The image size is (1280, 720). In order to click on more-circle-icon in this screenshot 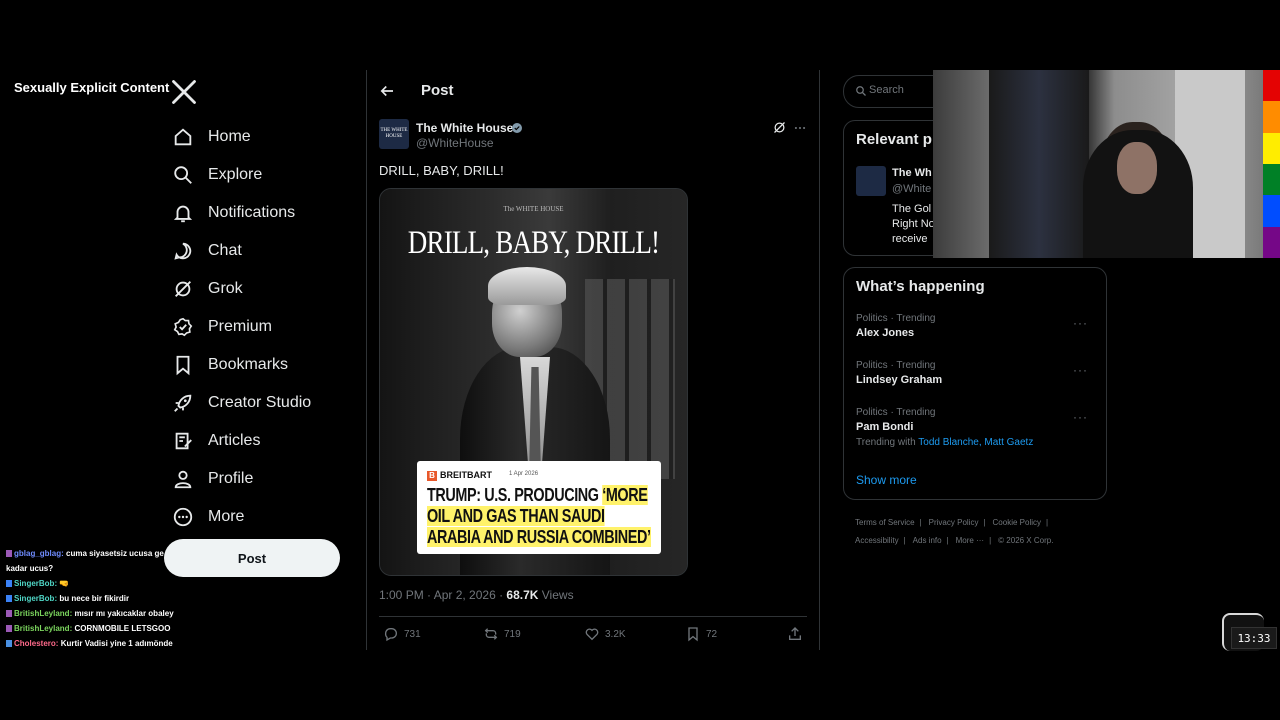, I will do `click(183, 517)`.